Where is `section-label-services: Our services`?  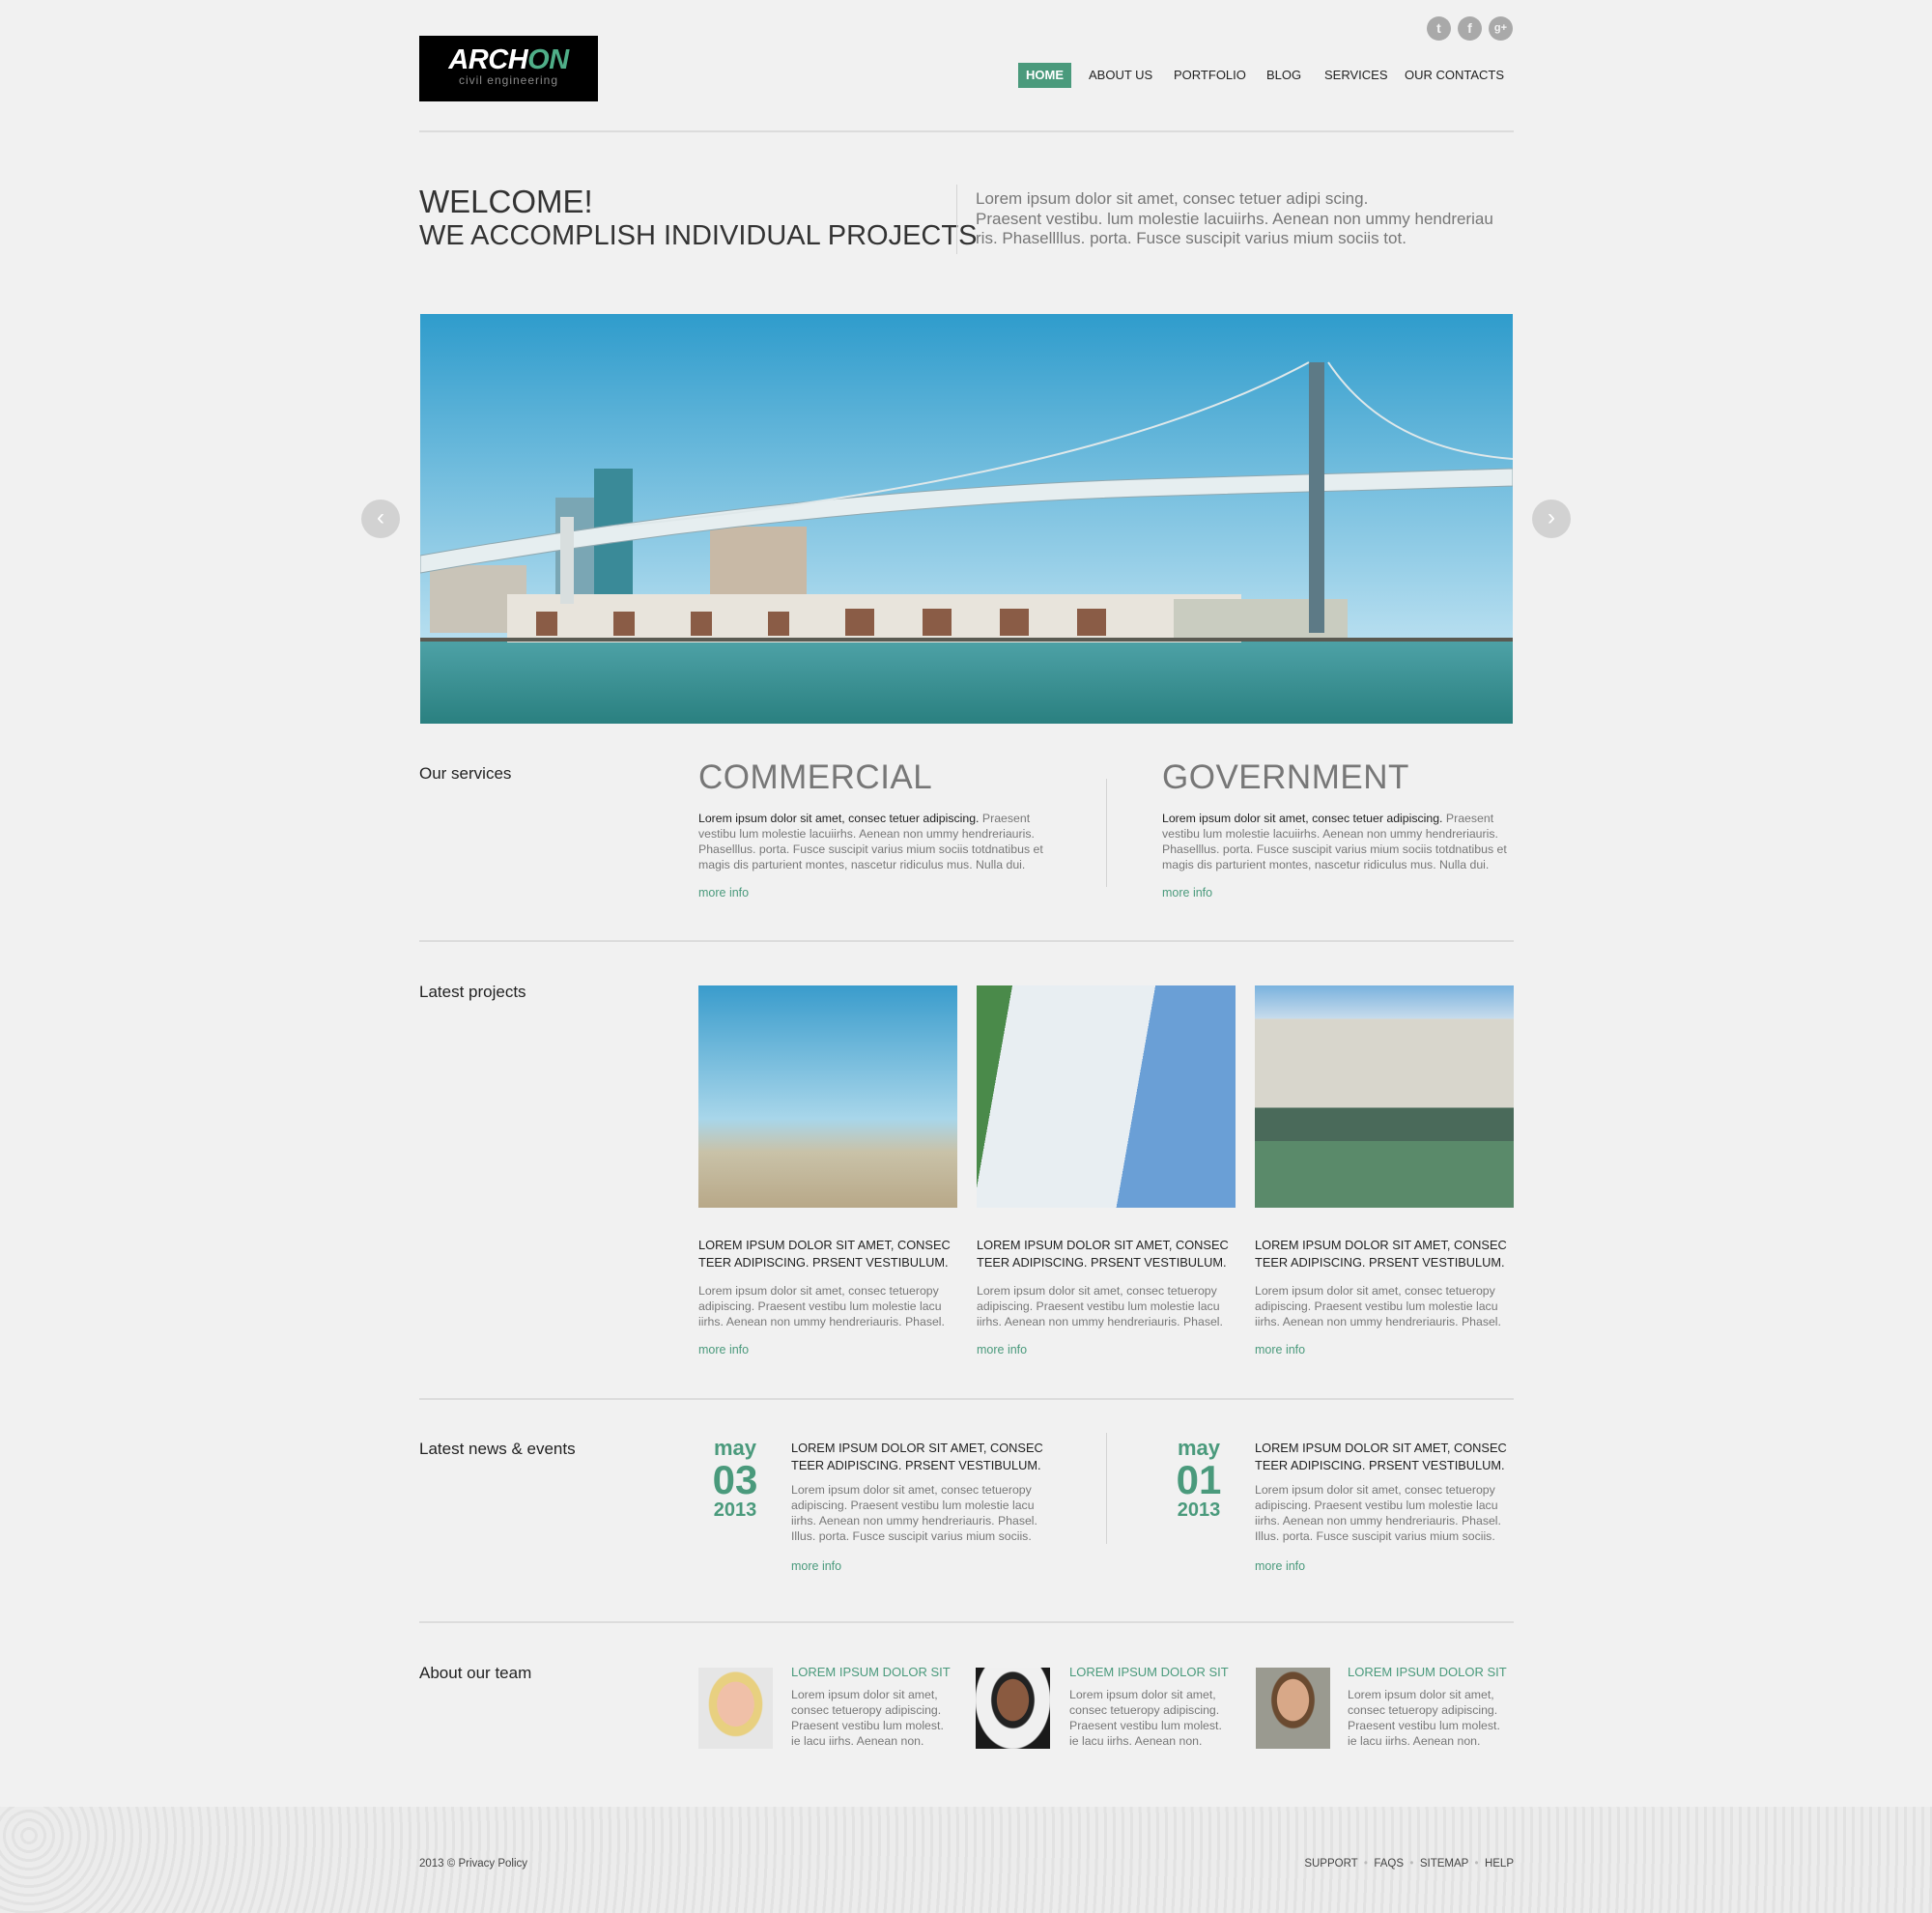
section-label-services: Our services is located at coordinates (465, 773).